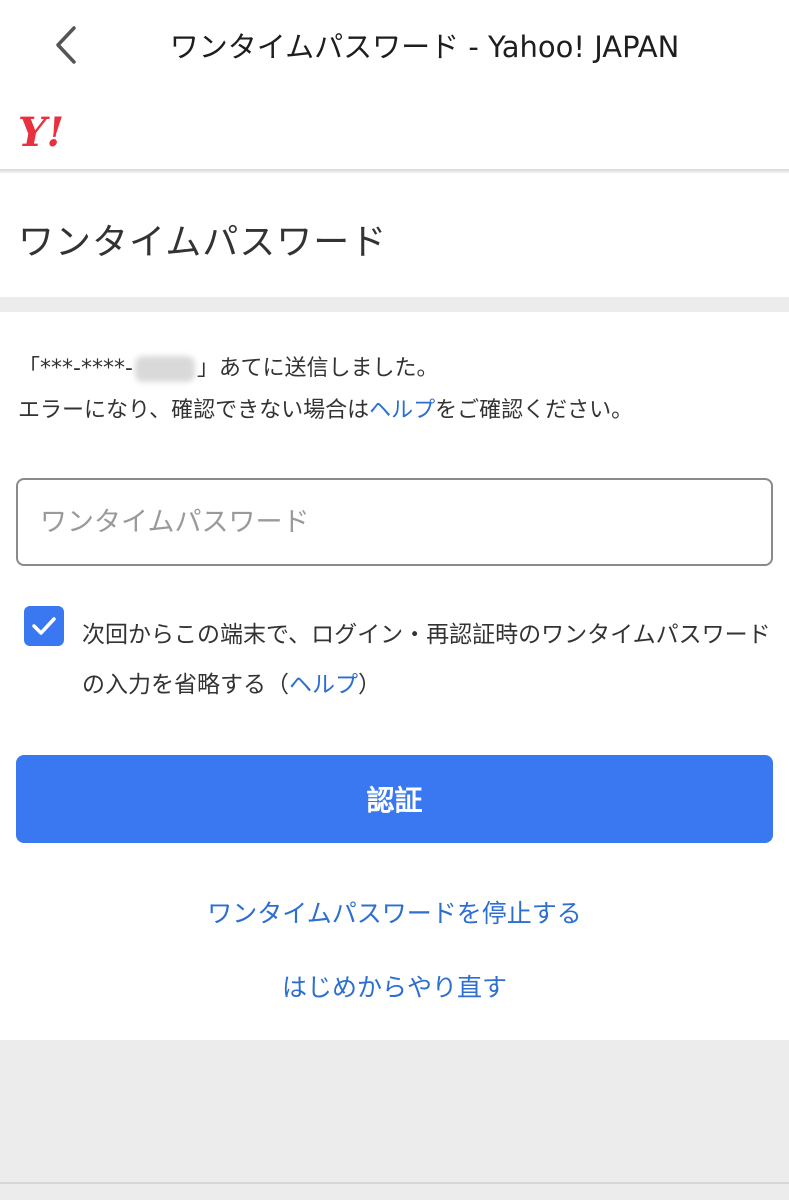 Image resolution: width=789 pixels, height=1200 pixels. Describe the element at coordinates (394, 235) in the screenshot. I see `title-section: ワンタイムパスワード` at that location.